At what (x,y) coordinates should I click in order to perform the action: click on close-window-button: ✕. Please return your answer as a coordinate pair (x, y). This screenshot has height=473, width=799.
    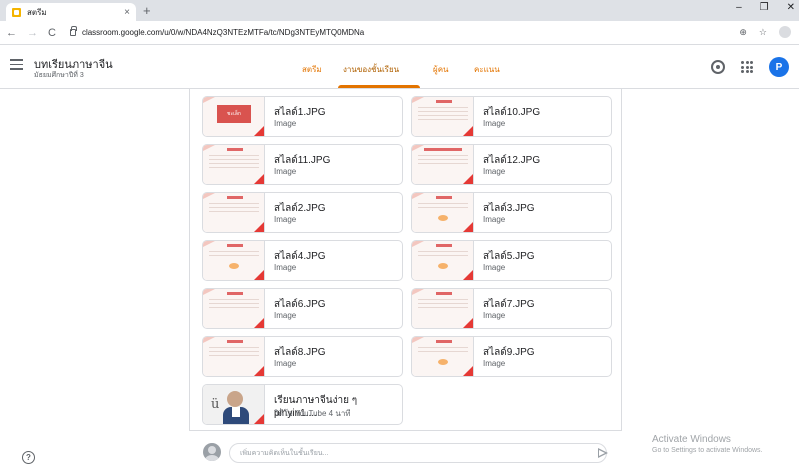
    Looking at the image, I should click on (791, 7).